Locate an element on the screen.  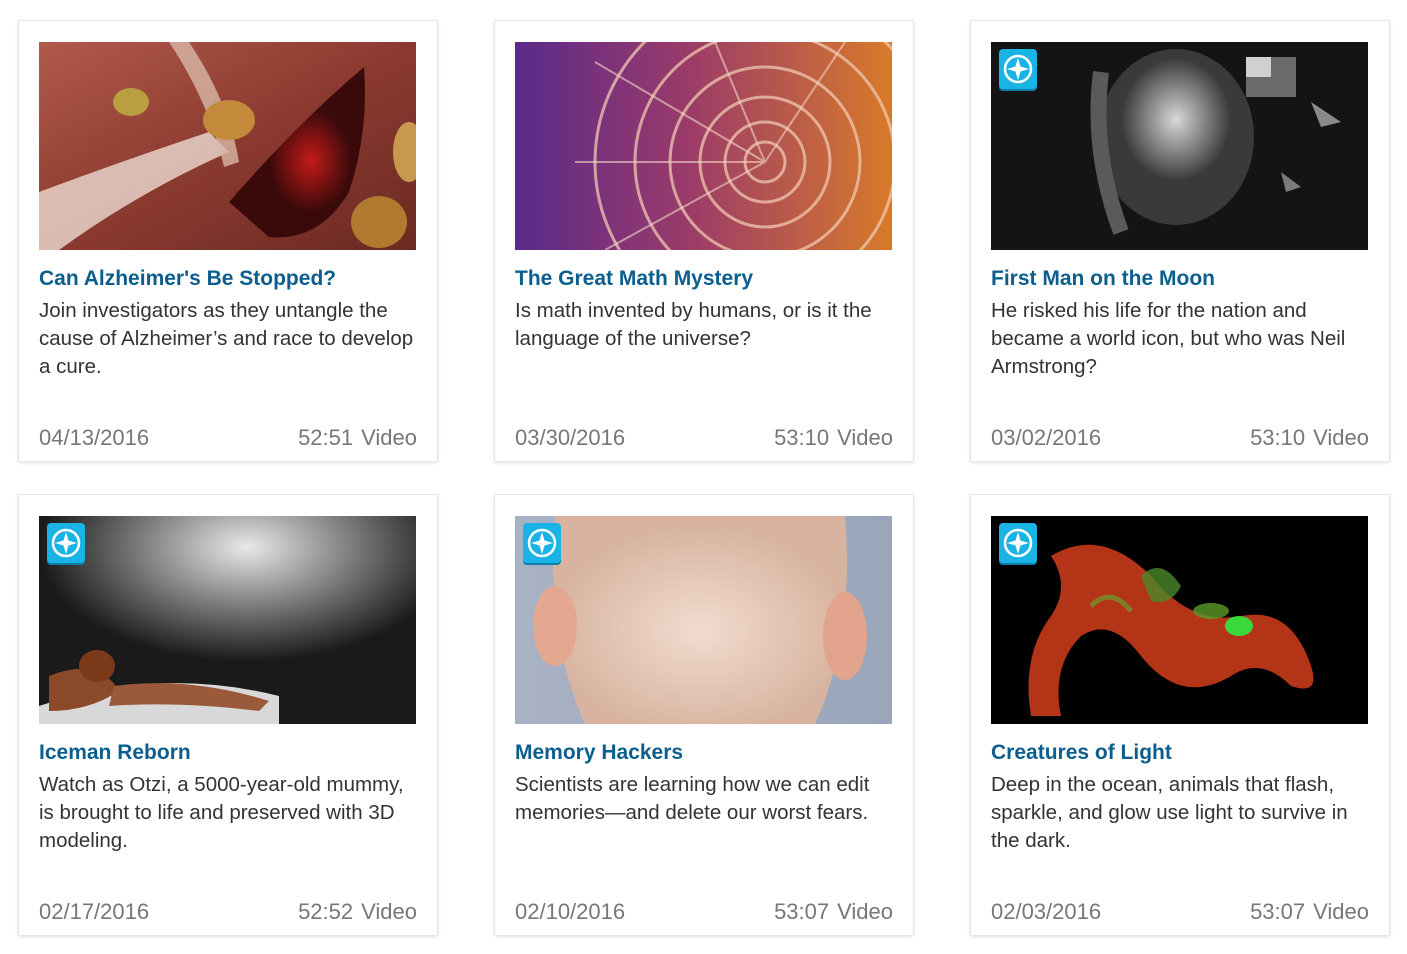
video-date: 03/02/2016 is located at coordinates (1046, 437).